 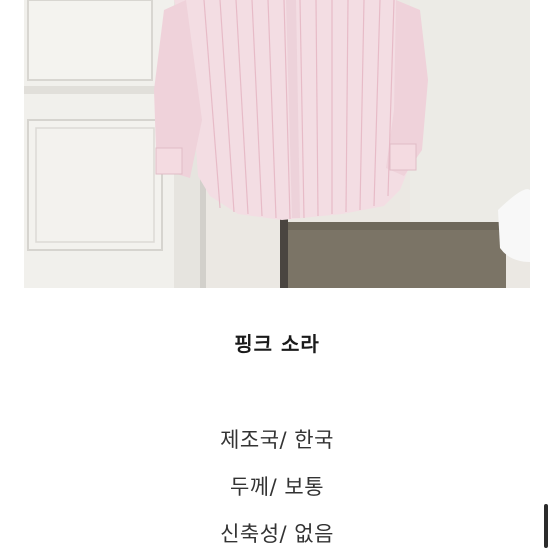 I want to click on spec-thickness: 두께/ 보통, so click(x=277, y=487).